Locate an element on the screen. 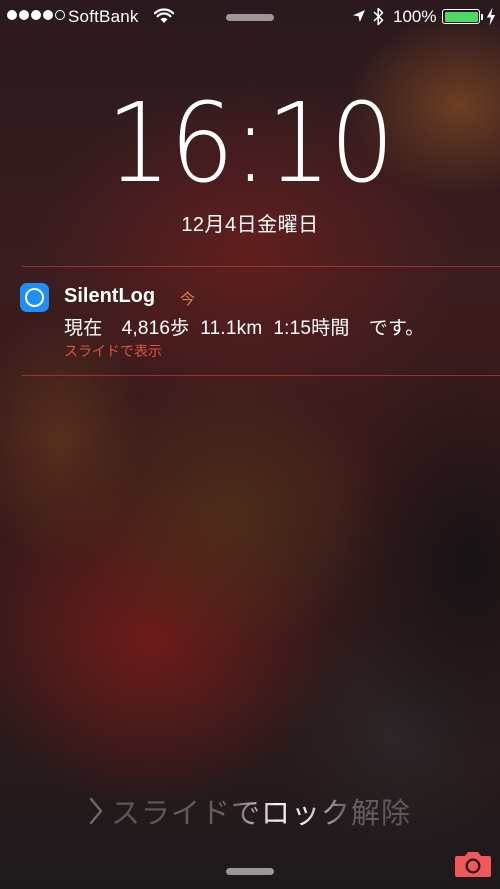  notification-center-grabber is located at coordinates (250, 17).